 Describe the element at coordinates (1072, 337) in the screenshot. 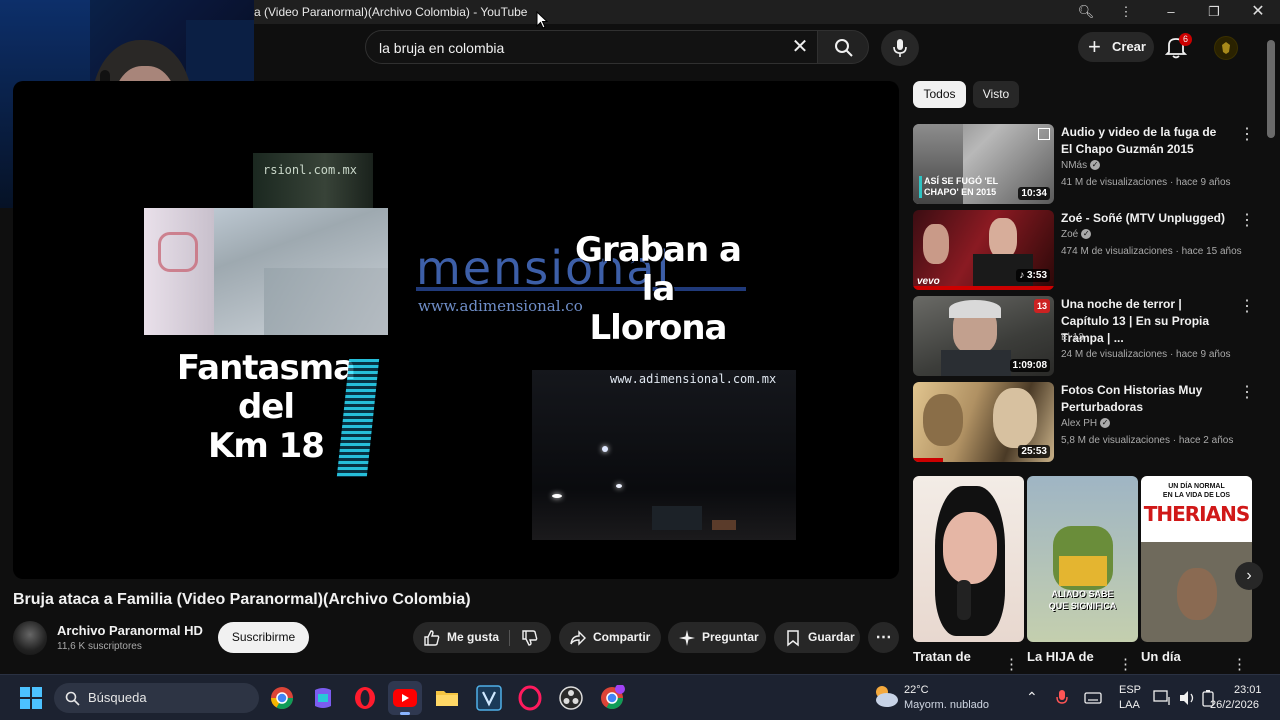

I see `recommendation-channel: El 13` at that location.